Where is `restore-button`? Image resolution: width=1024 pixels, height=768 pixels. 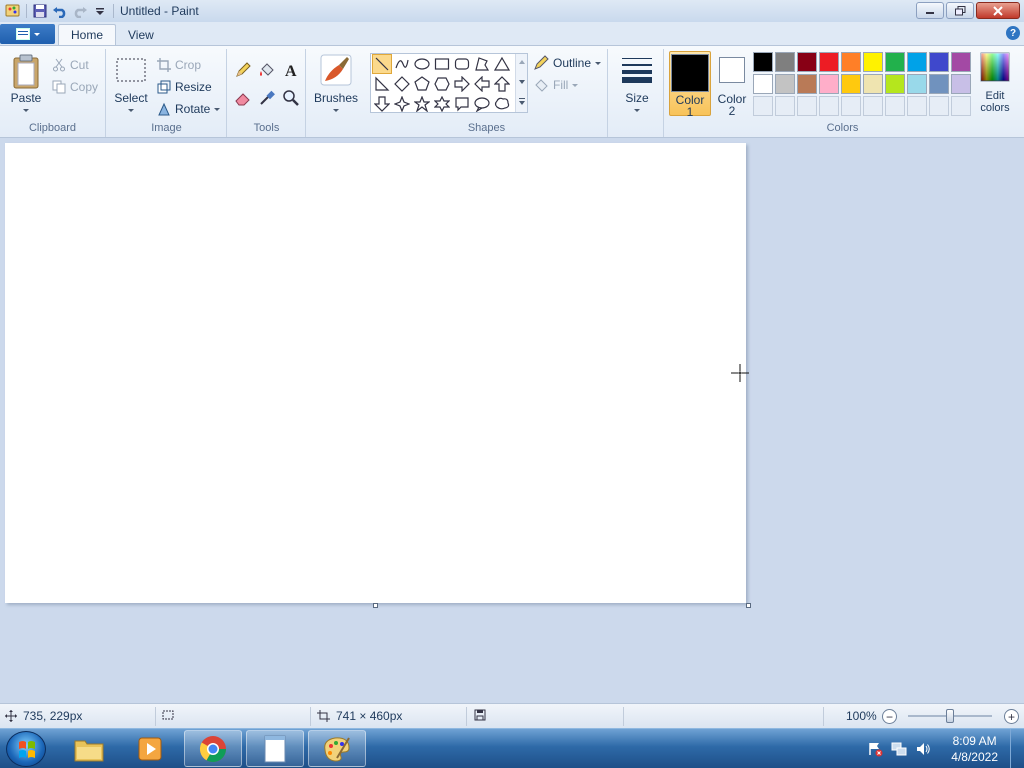 restore-button is located at coordinates (960, 10).